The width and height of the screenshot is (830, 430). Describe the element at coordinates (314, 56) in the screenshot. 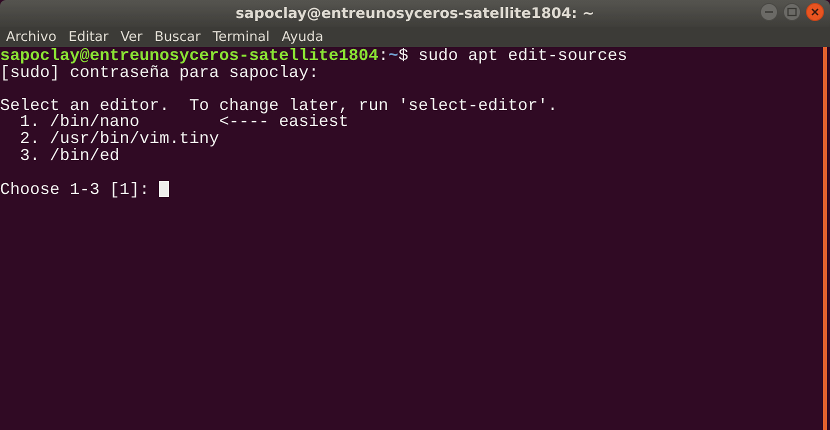

I see `prompt-line: sapoclay@entreunosyceros-satellite1804:~$ sudo apt edit-sources` at that location.